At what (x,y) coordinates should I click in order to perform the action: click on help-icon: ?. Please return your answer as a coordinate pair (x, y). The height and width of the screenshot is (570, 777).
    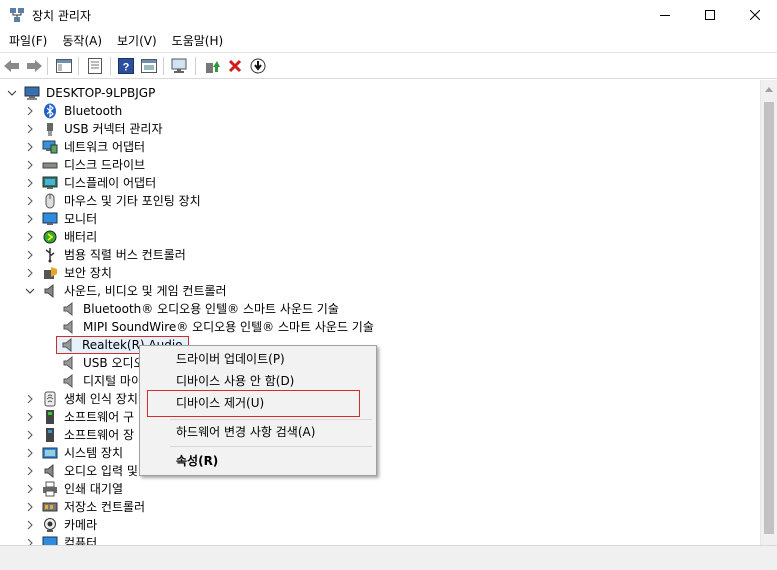
    Looking at the image, I should click on (126, 66).